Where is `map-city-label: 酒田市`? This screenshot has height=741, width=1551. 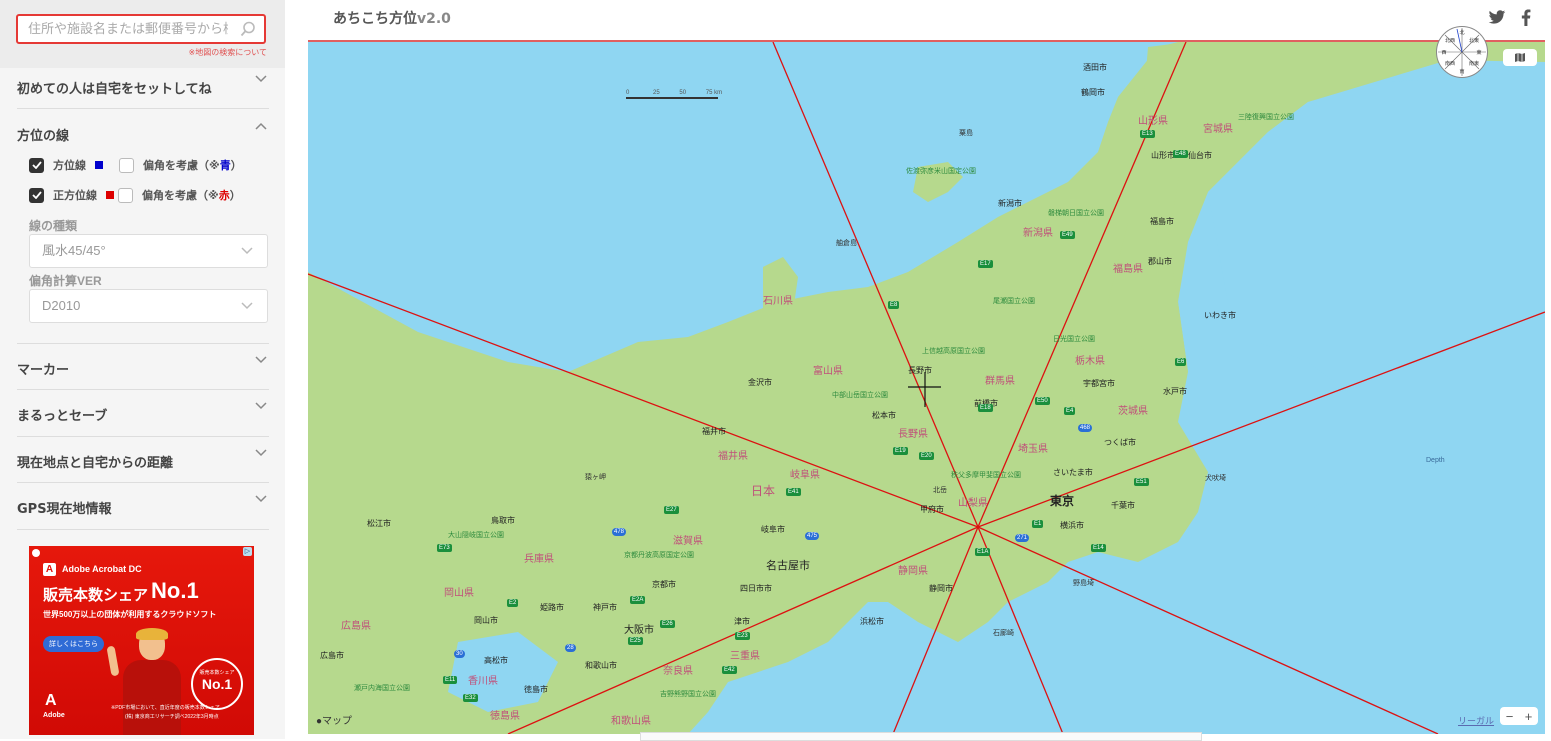
map-city-label: 酒田市 is located at coordinates (1095, 67).